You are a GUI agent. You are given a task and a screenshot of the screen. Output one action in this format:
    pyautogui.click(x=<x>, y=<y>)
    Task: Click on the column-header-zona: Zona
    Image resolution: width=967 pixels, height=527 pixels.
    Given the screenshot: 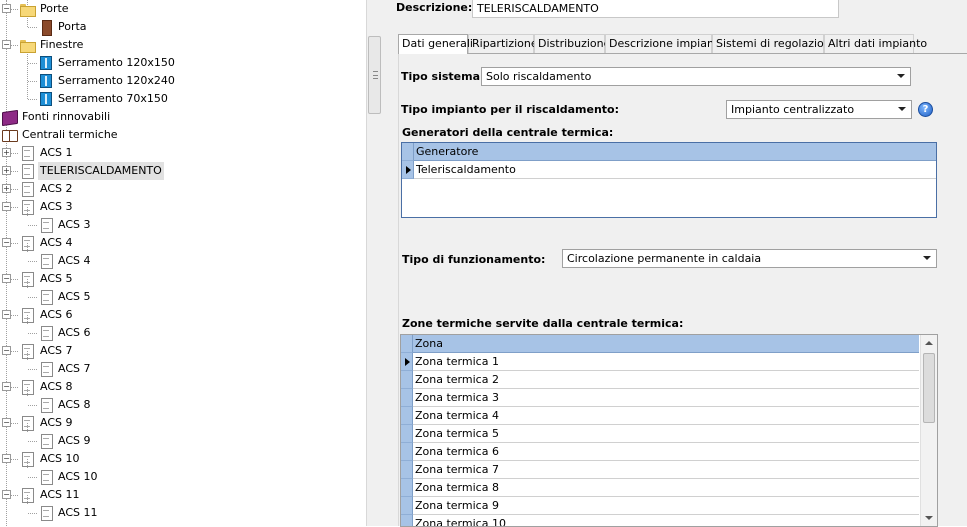 What is the action you would take?
    pyautogui.click(x=428, y=343)
    